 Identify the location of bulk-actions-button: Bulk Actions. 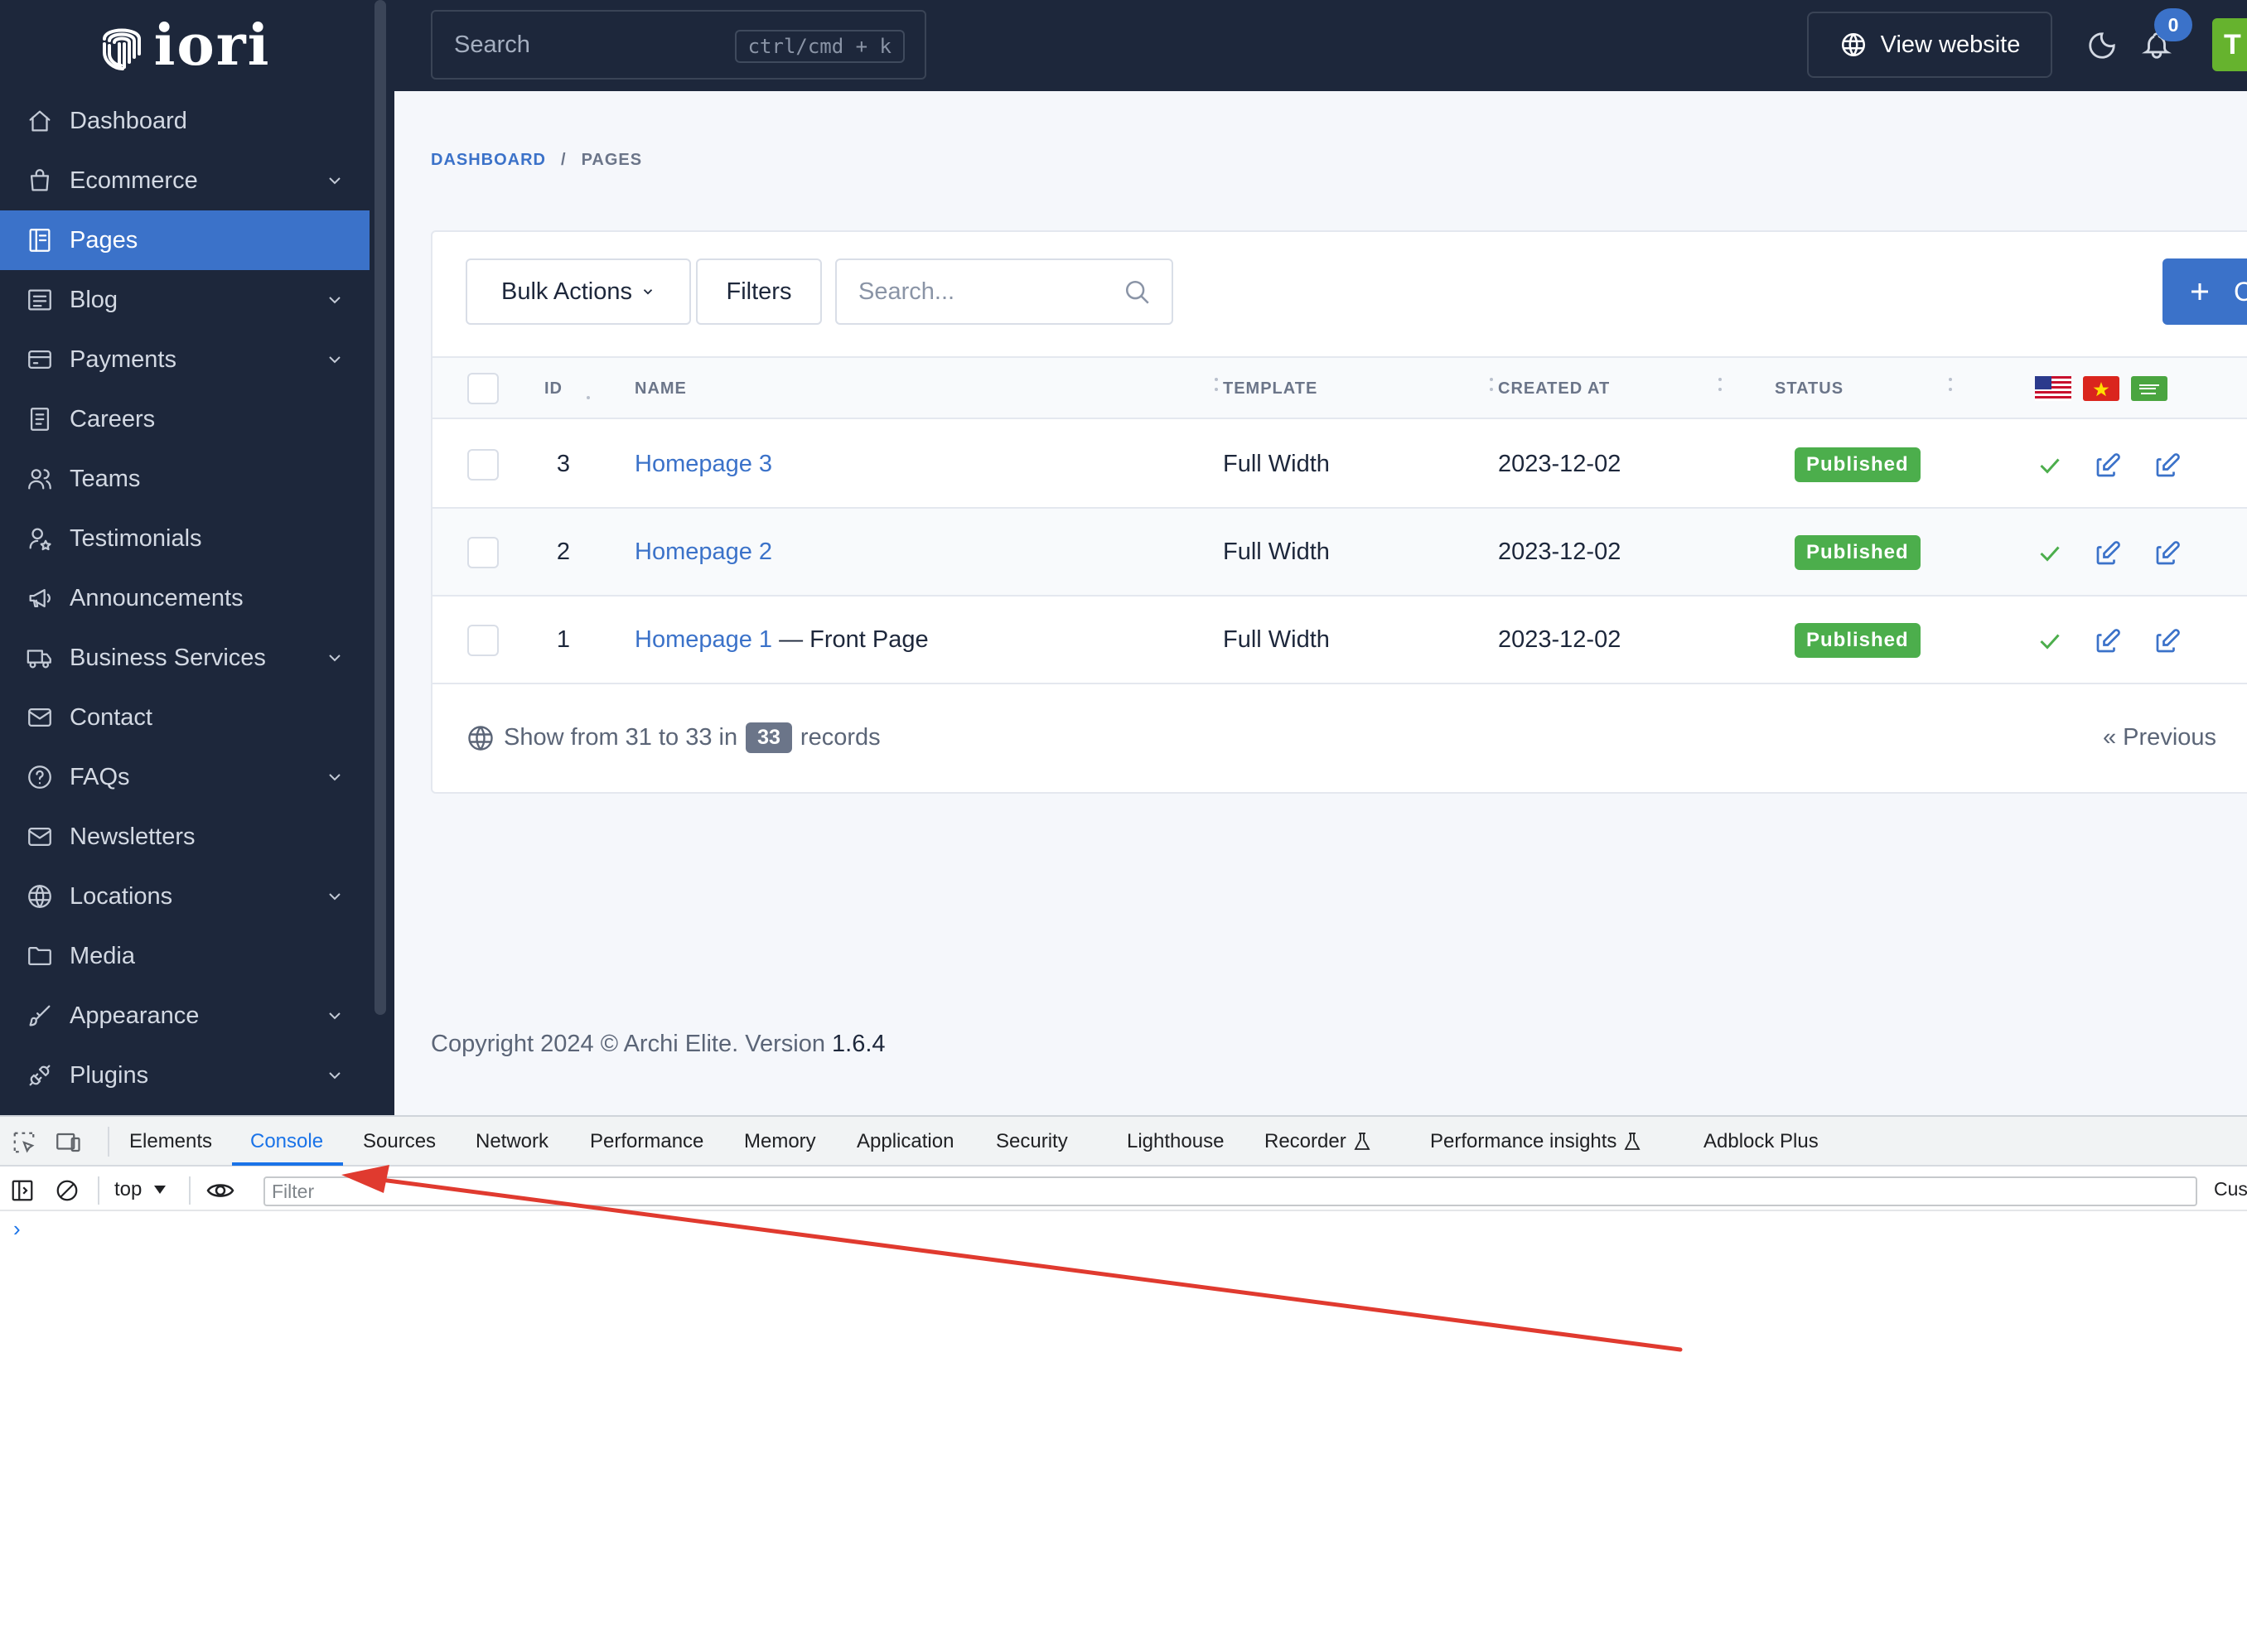
(578, 291).